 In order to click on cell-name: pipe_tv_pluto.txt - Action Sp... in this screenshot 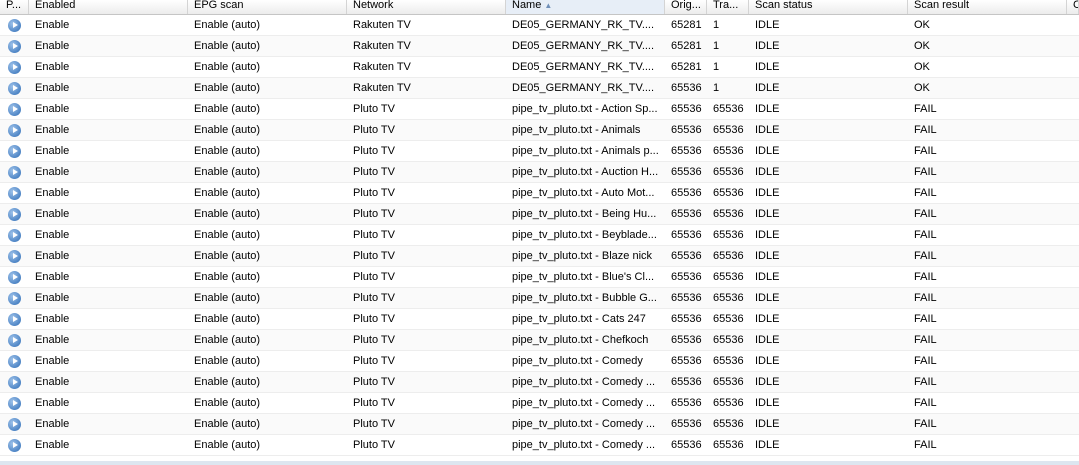, I will do `click(585, 109)`.